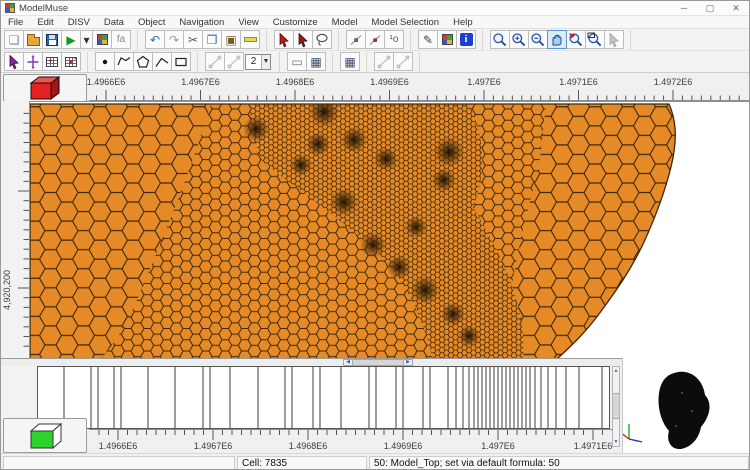 The height and width of the screenshot is (470, 750). I want to click on delete-segment-button, so click(375, 39).